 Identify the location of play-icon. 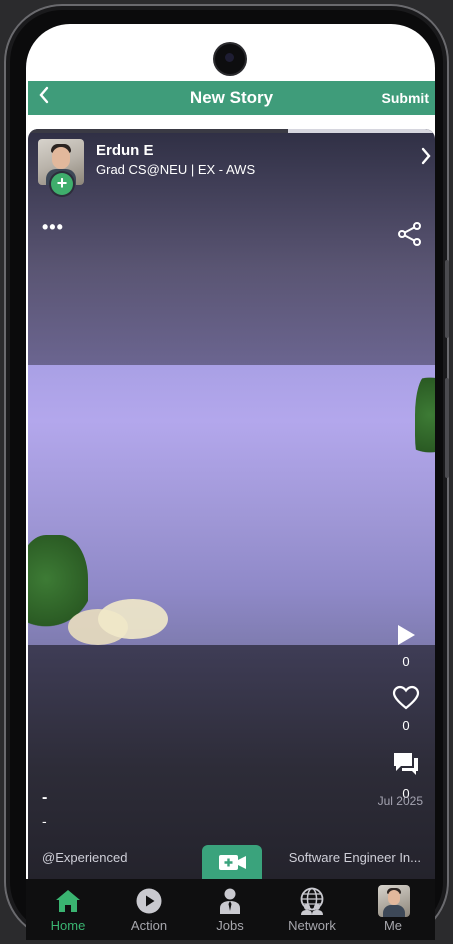
(406, 635).